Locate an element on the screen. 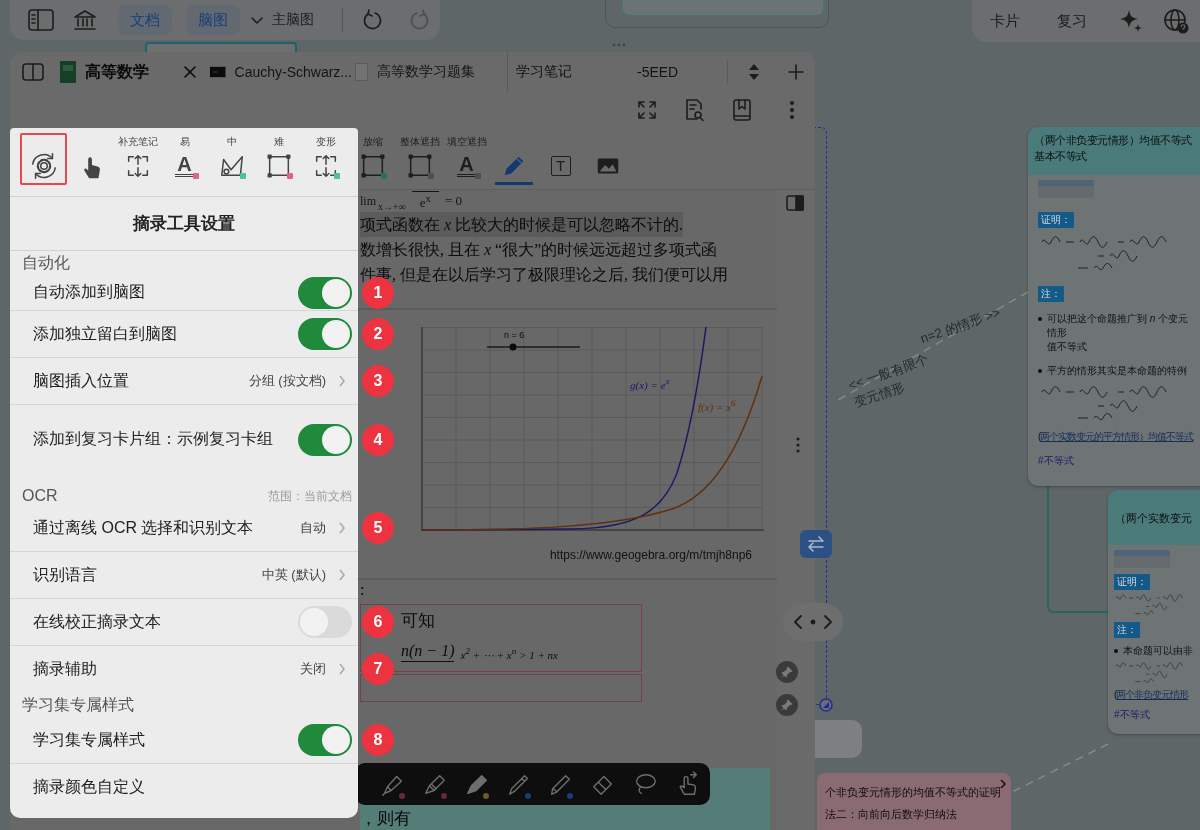  settings-row: 学习集专属样式 is located at coordinates (184, 740).